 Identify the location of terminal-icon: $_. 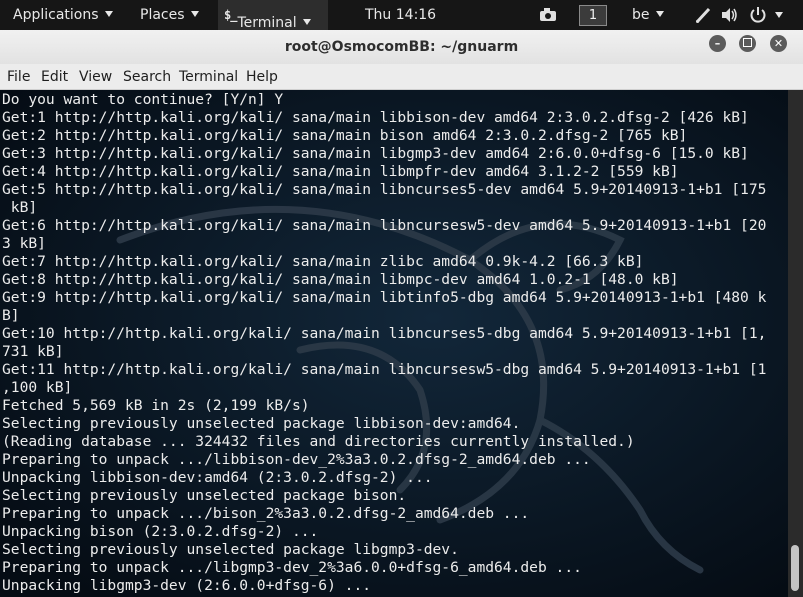
(230, 15).